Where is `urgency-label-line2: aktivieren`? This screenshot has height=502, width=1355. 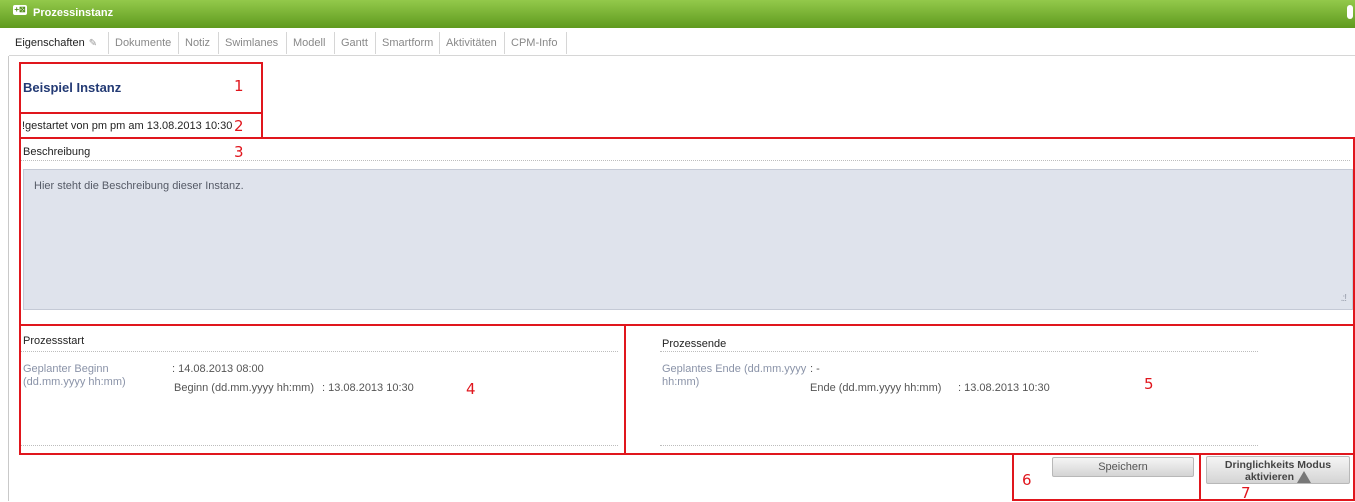
urgency-label-line2: aktivieren is located at coordinates (1269, 477).